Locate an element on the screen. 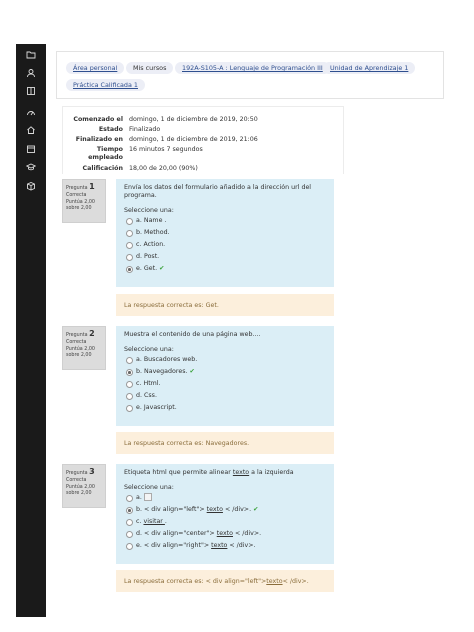  breadcrumb-item-mis-cursos: Mis cursos is located at coordinates (150, 68).